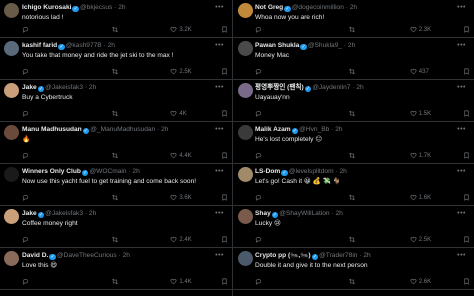  Describe the element at coordinates (273, 129) in the screenshot. I see `author-name: Malik Azam` at that location.